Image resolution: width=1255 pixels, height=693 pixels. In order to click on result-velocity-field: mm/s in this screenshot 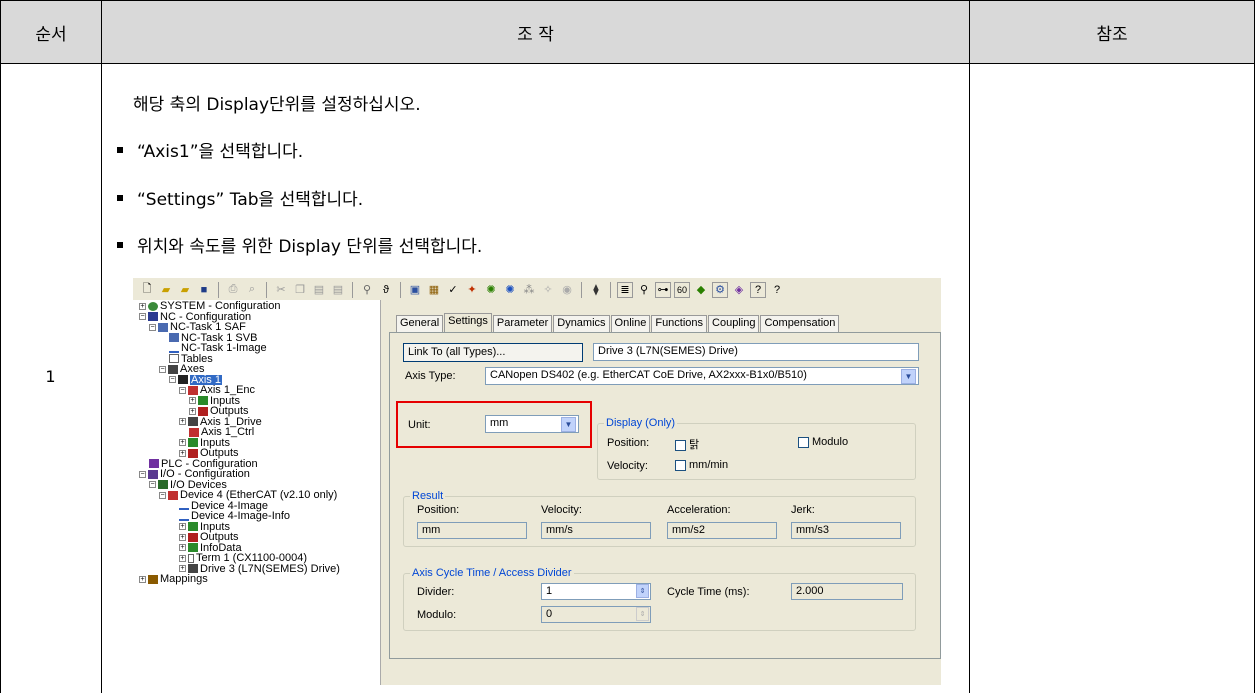, I will do `click(596, 530)`.